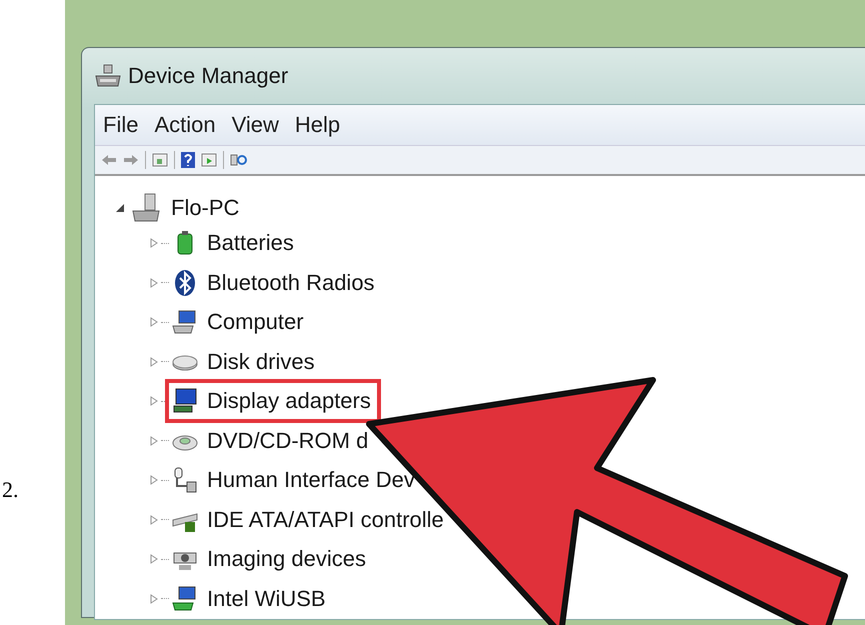 The height and width of the screenshot is (625, 865). What do you see at coordinates (317, 125) in the screenshot?
I see `menu-item: Help` at bounding box center [317, 125].